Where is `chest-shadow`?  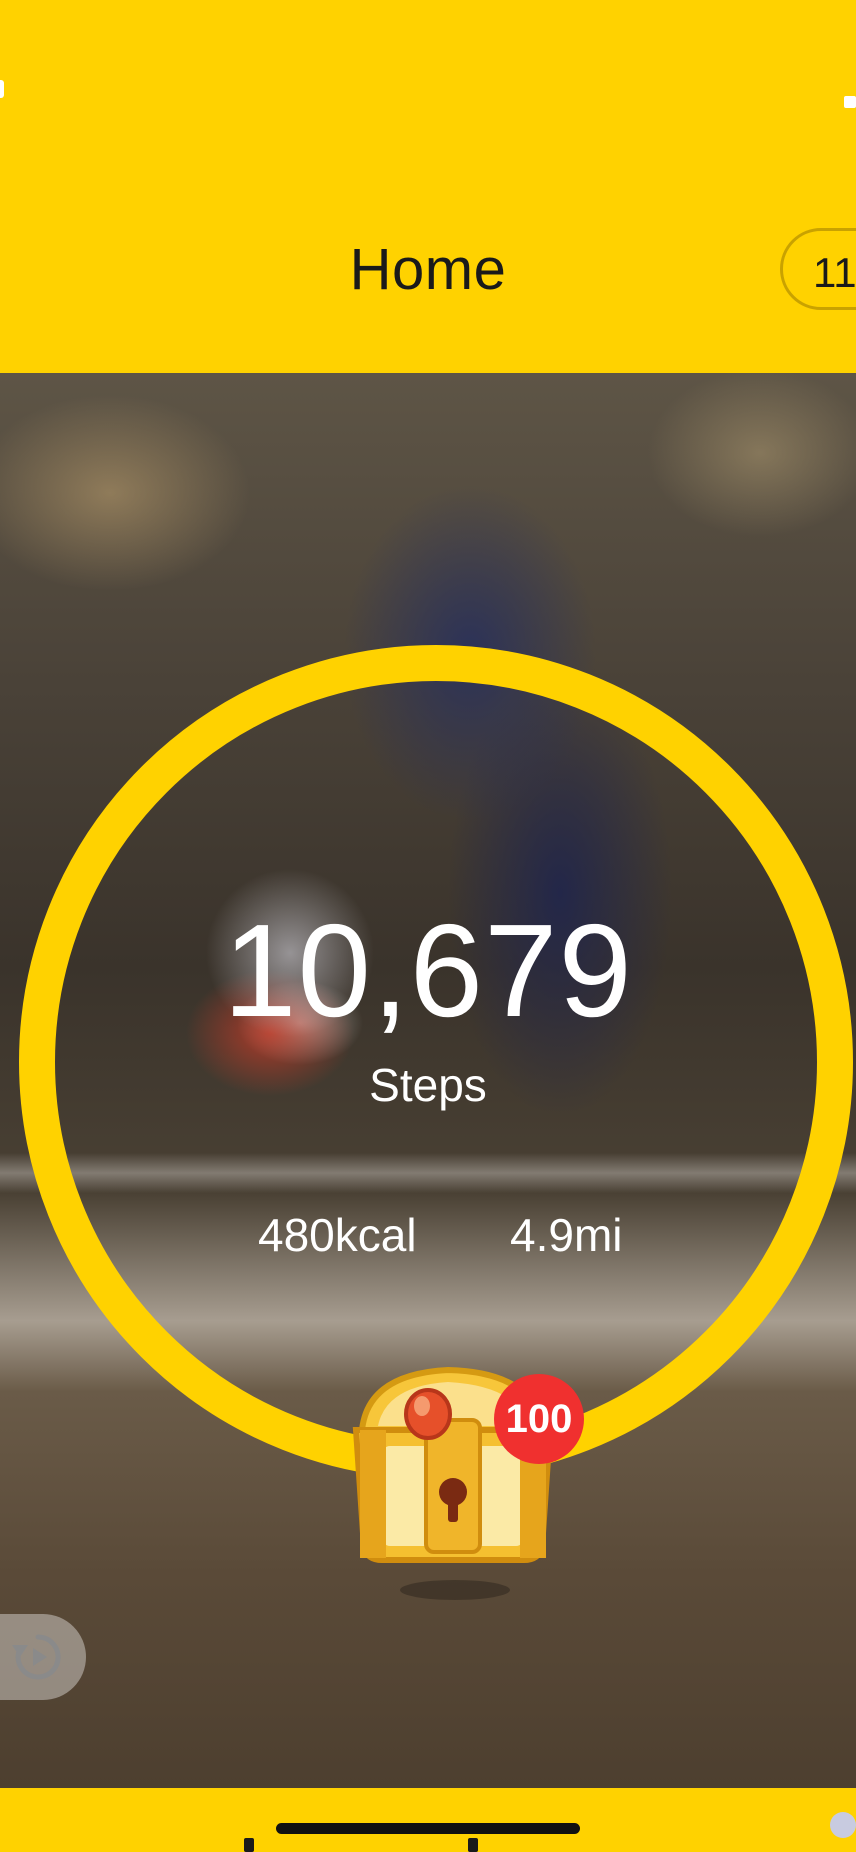 chest-shadow is located at coordinates (455, 1590).